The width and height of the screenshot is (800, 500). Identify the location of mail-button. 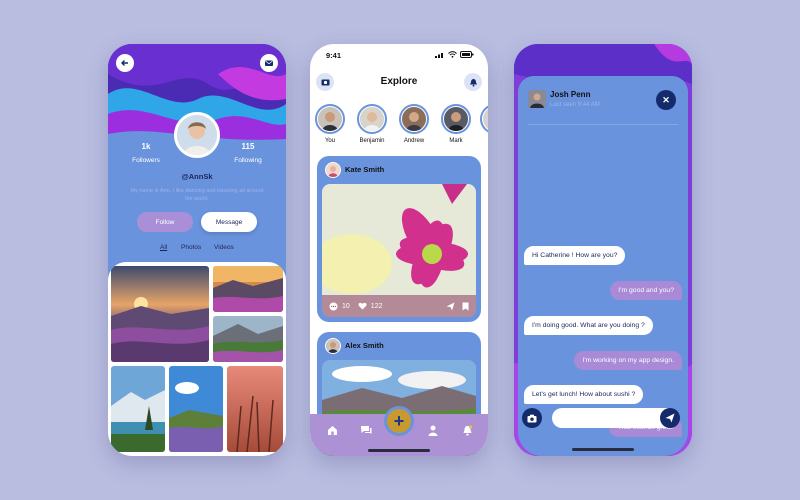
(269, 63).